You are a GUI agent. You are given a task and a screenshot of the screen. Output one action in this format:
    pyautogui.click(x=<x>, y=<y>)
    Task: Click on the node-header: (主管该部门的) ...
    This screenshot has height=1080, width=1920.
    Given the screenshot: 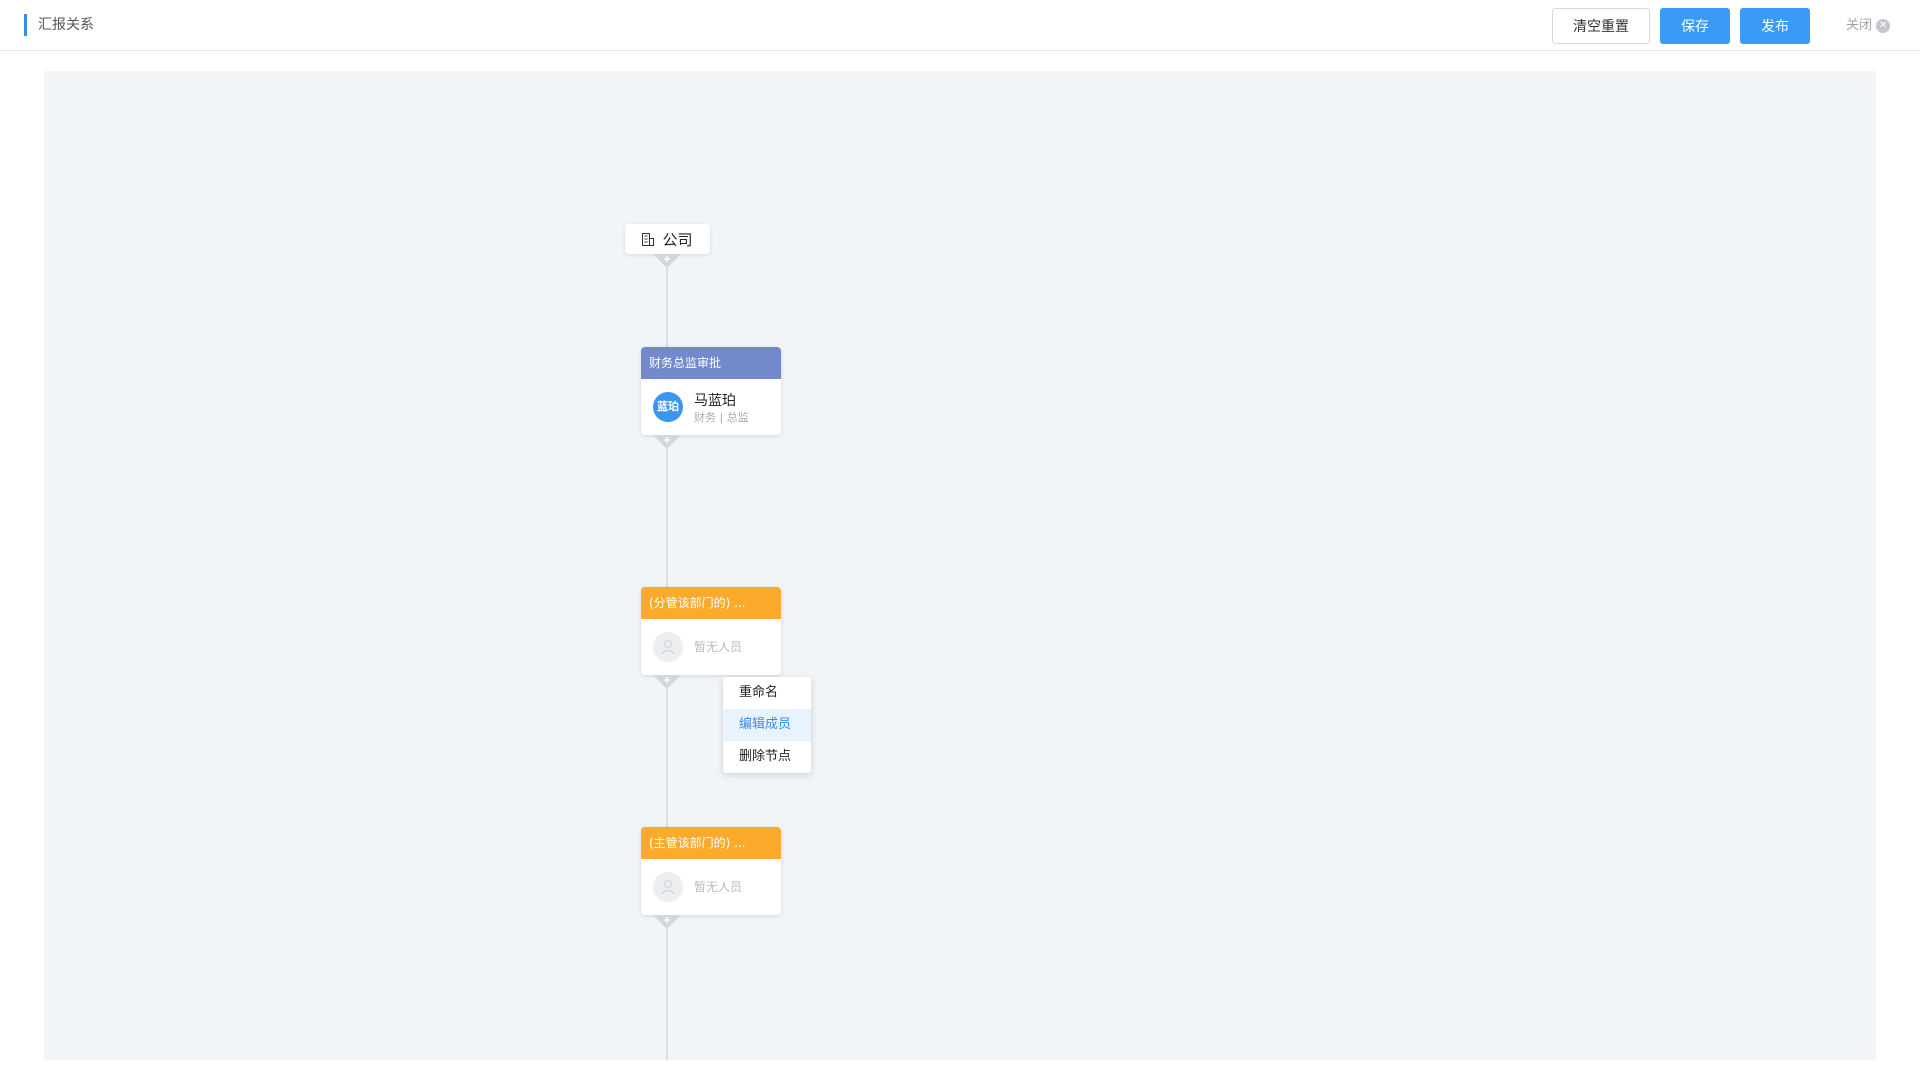 What is the action you would take?
    pyautogui.click(x=711, y=843)
    